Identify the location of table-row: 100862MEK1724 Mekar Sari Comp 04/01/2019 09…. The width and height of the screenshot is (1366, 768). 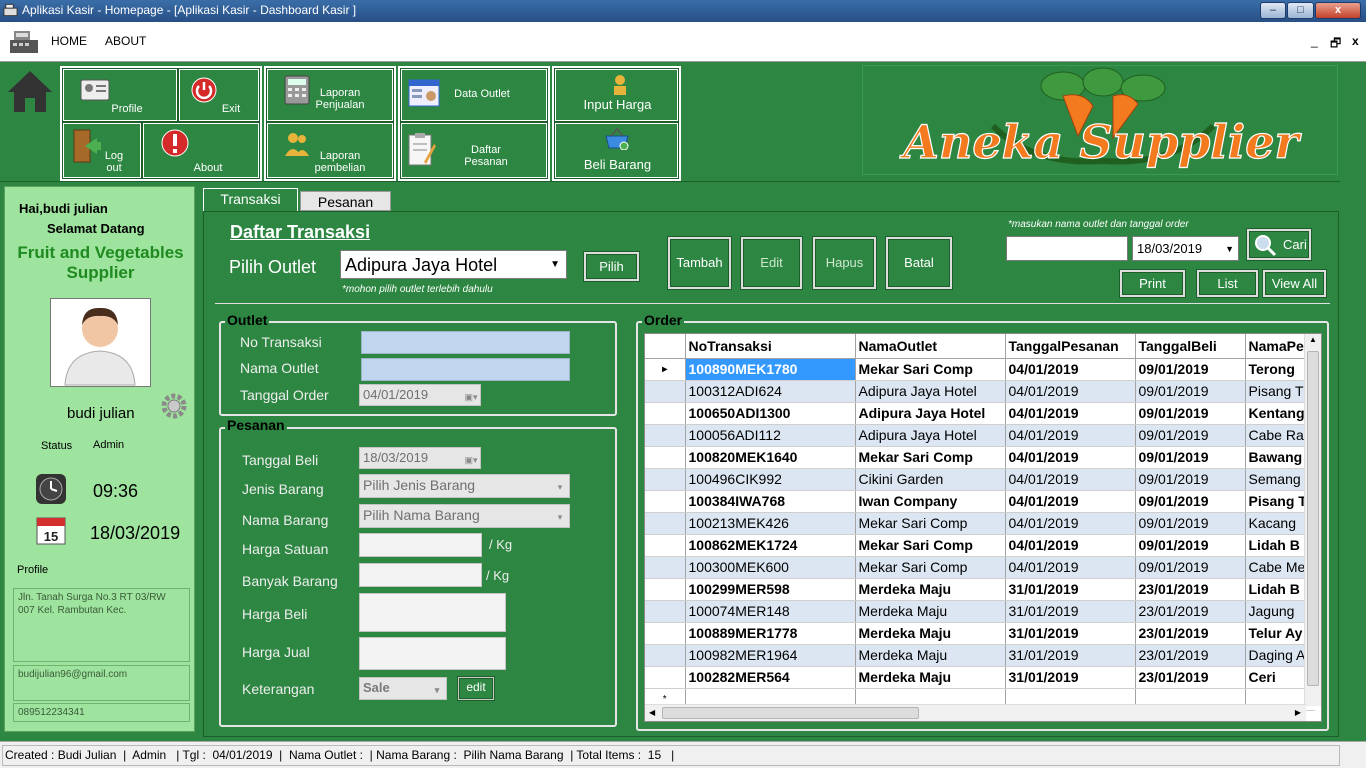
(980, 545).